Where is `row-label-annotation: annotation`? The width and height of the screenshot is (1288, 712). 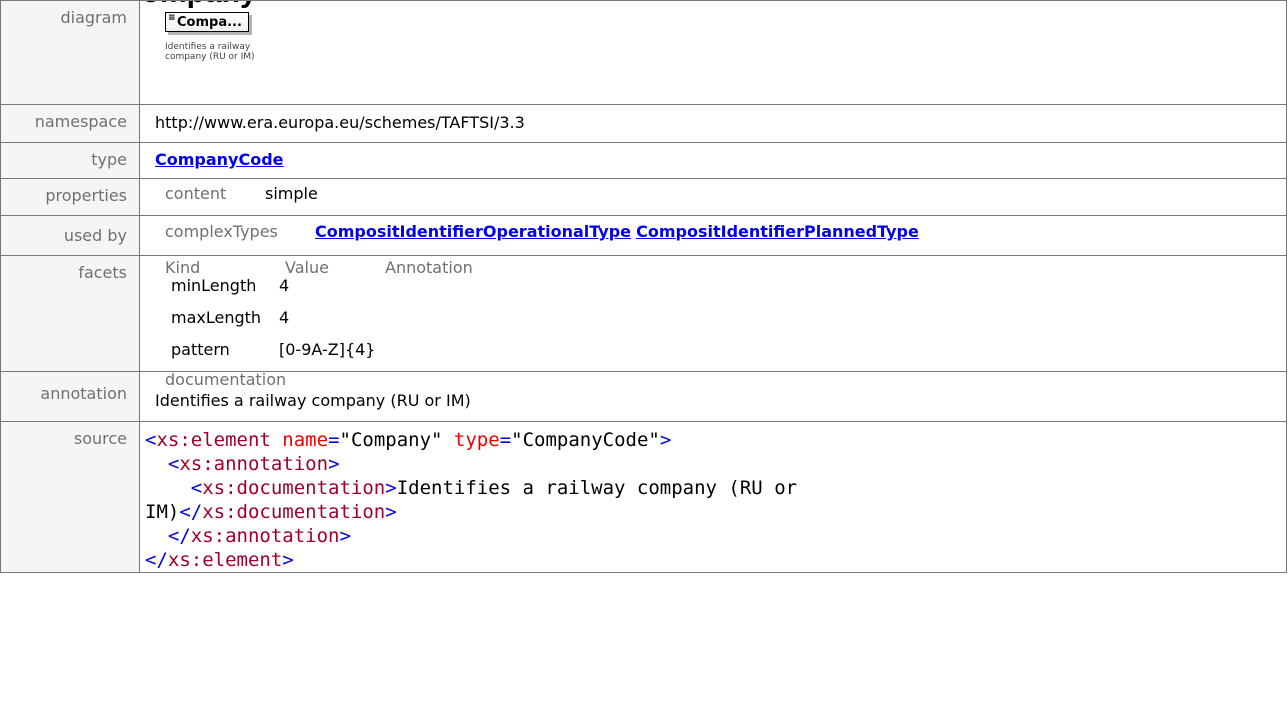 row-label-annotation: annotation is located at coordinates (70, 396).